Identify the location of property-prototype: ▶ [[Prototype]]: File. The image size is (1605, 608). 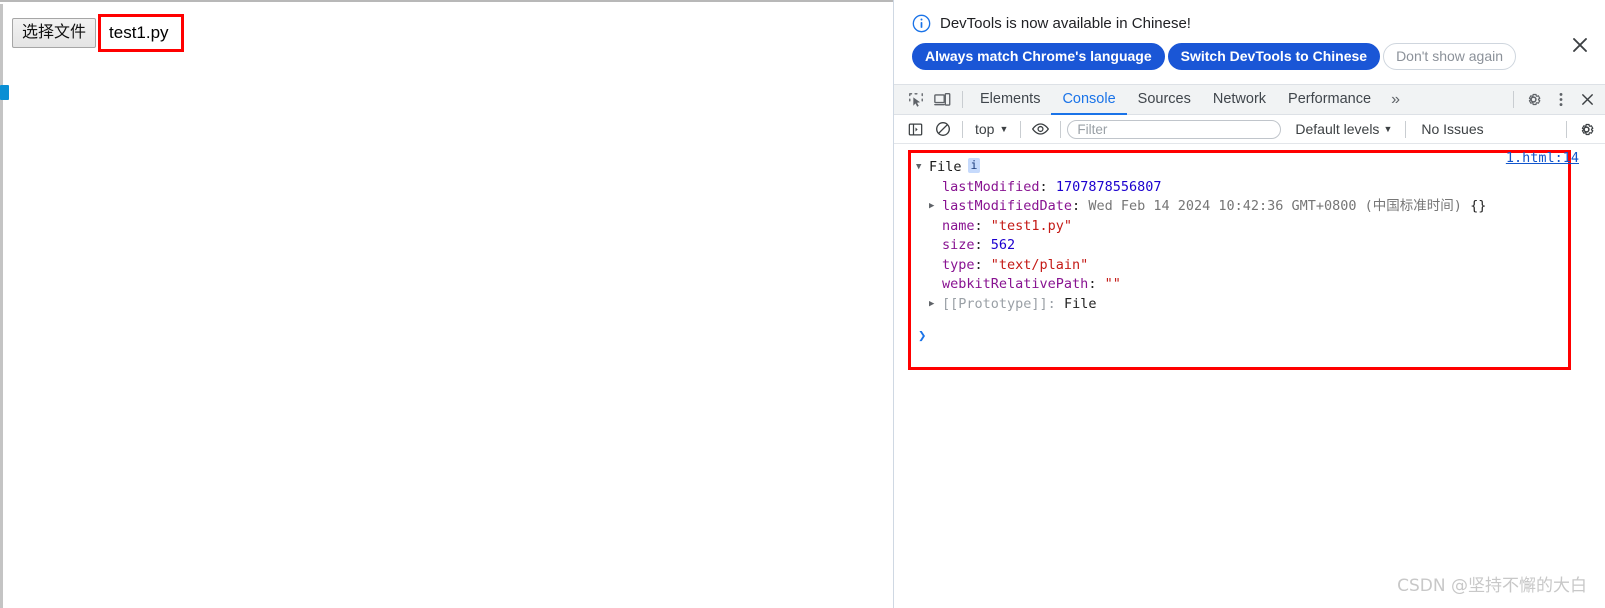
(1248, 305).